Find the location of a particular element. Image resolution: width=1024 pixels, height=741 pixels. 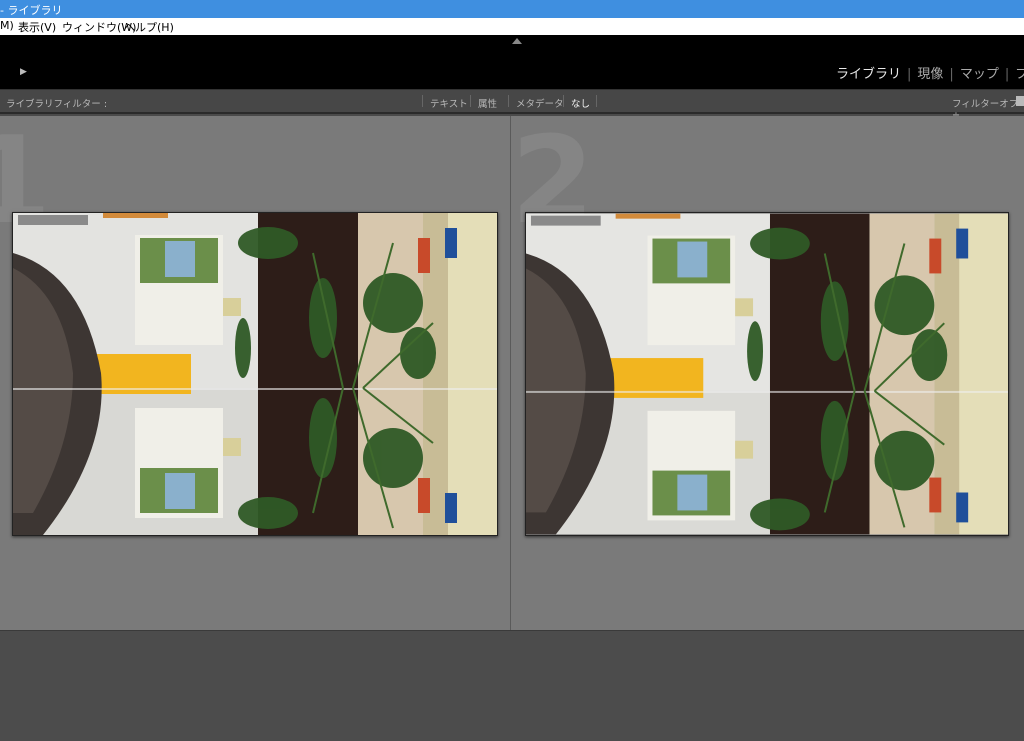

library-filter-bar: ライブラリフィルター : テキスト 属性 メタデータ なし フィルターオフ ÷ is located at coordinates (512, 105).